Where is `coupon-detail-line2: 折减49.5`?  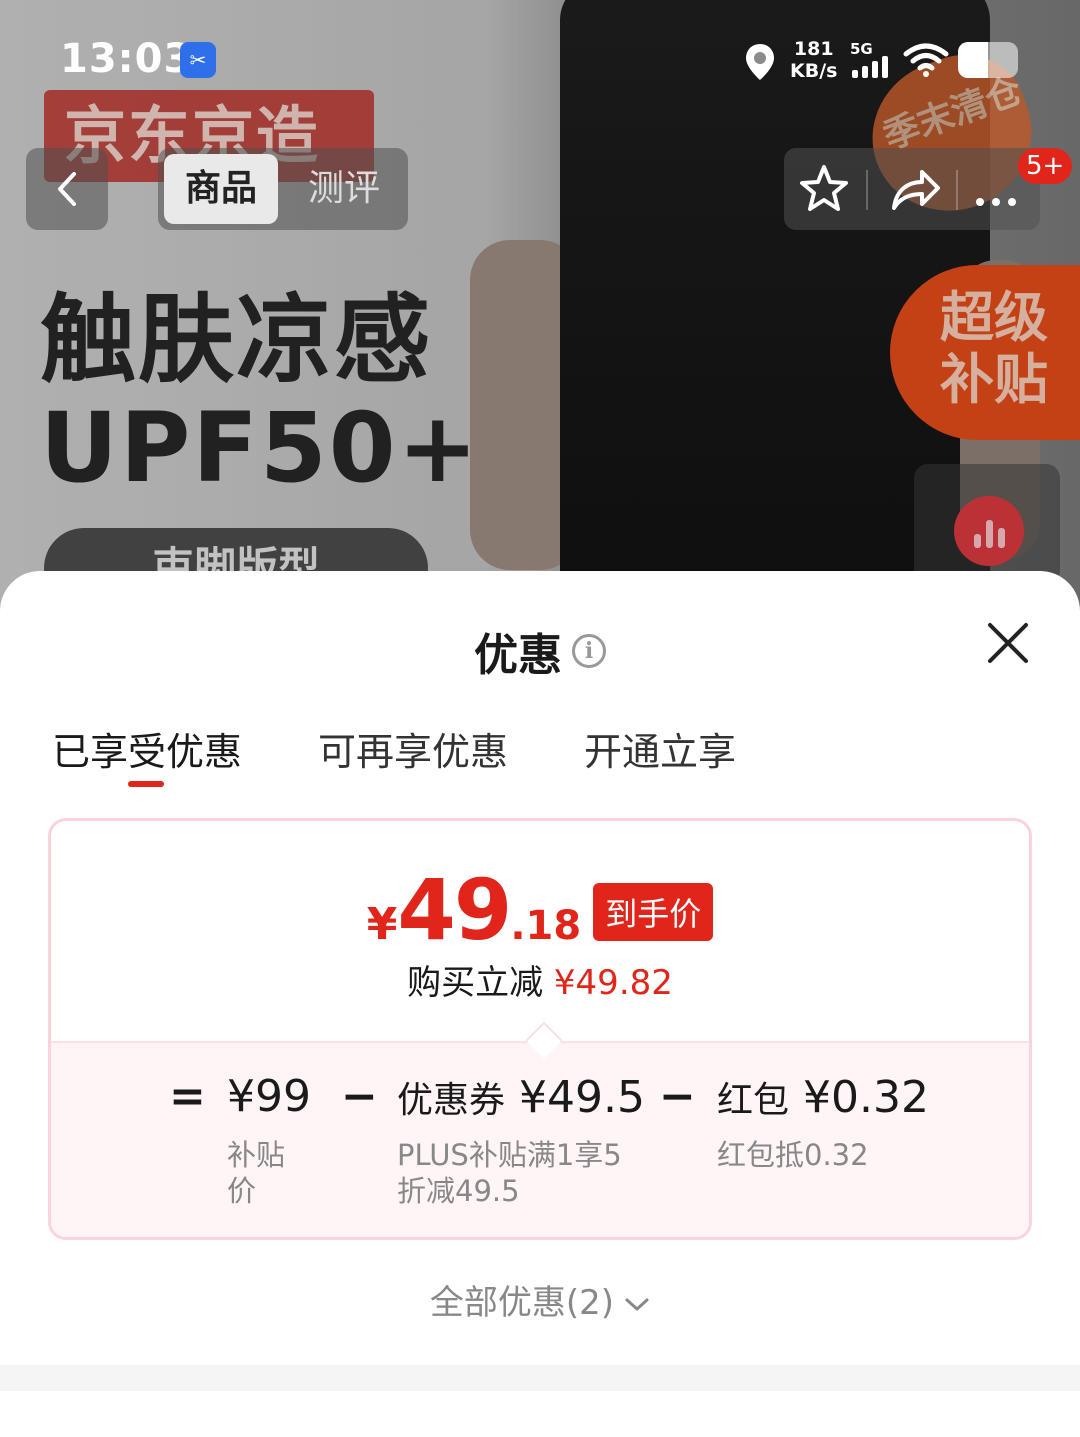
coupon-detail-line2: 折减49.5 is located at coordinates (458, 1191).